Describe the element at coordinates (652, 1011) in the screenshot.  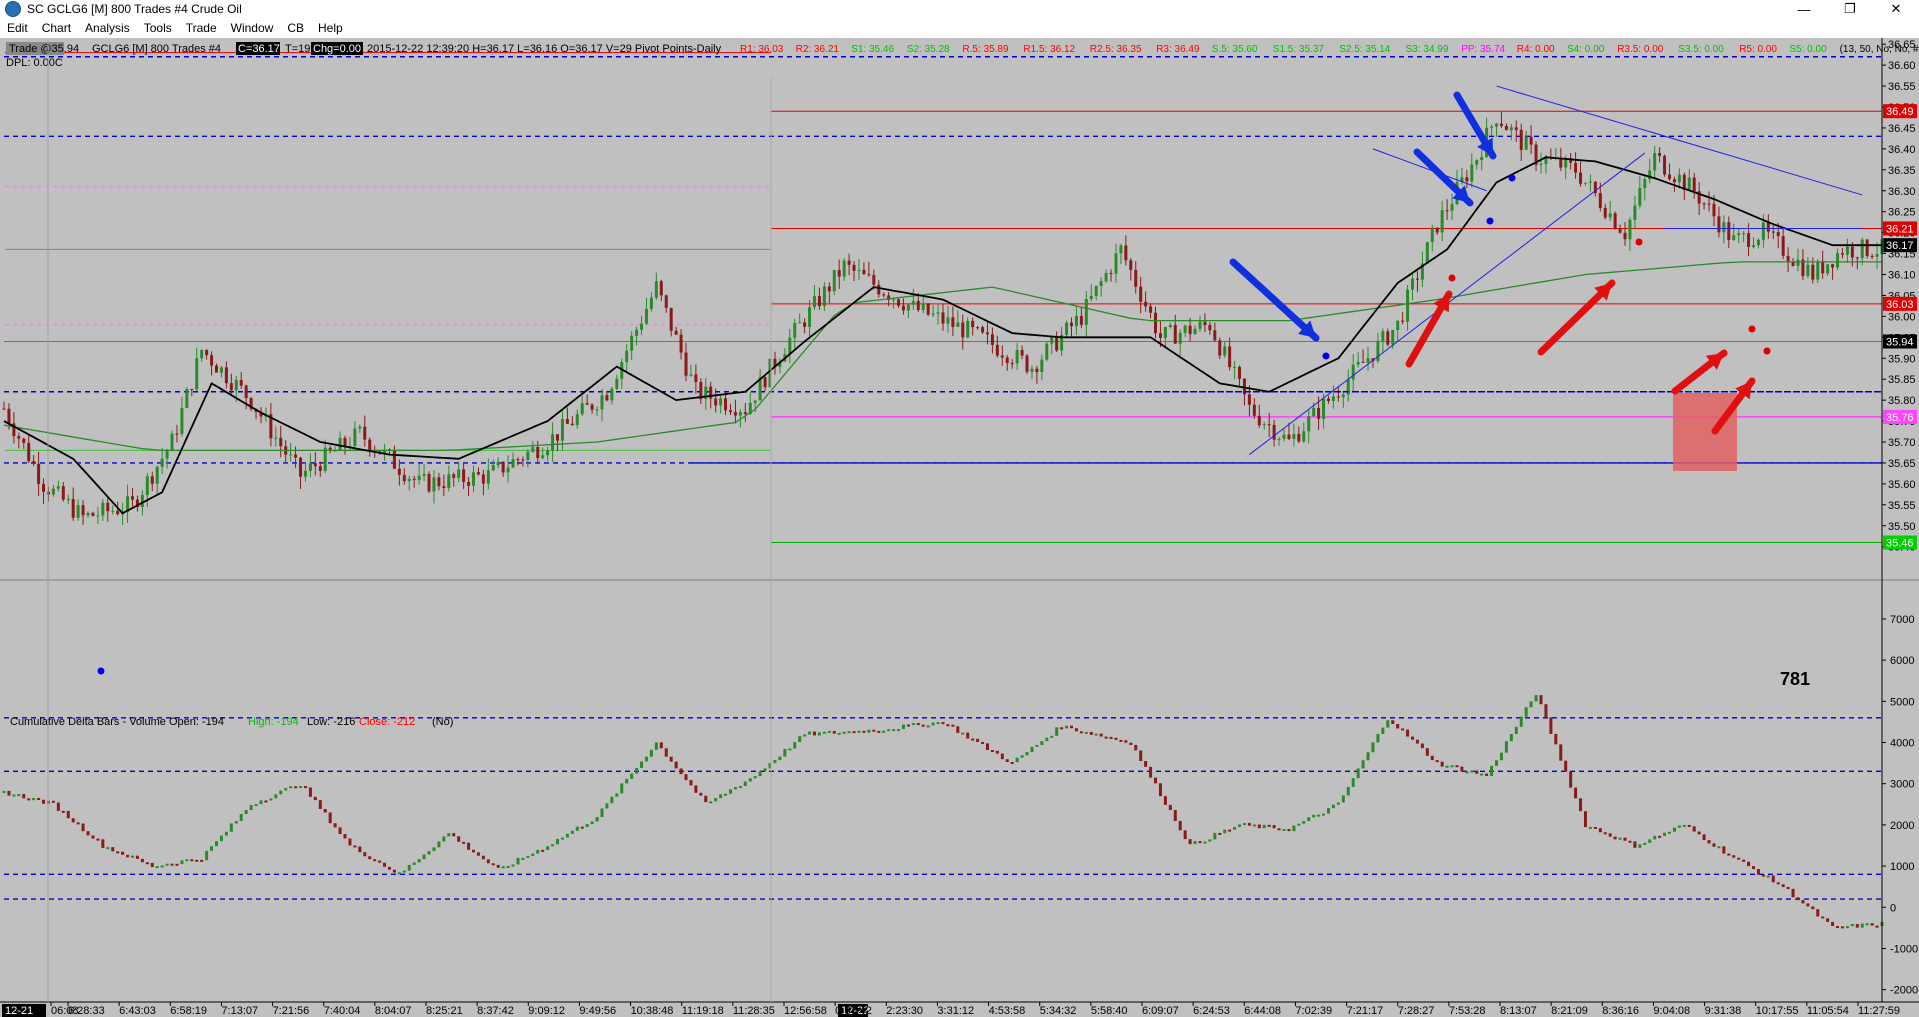
I see `x-tick-label: 10:38:48` at that location.